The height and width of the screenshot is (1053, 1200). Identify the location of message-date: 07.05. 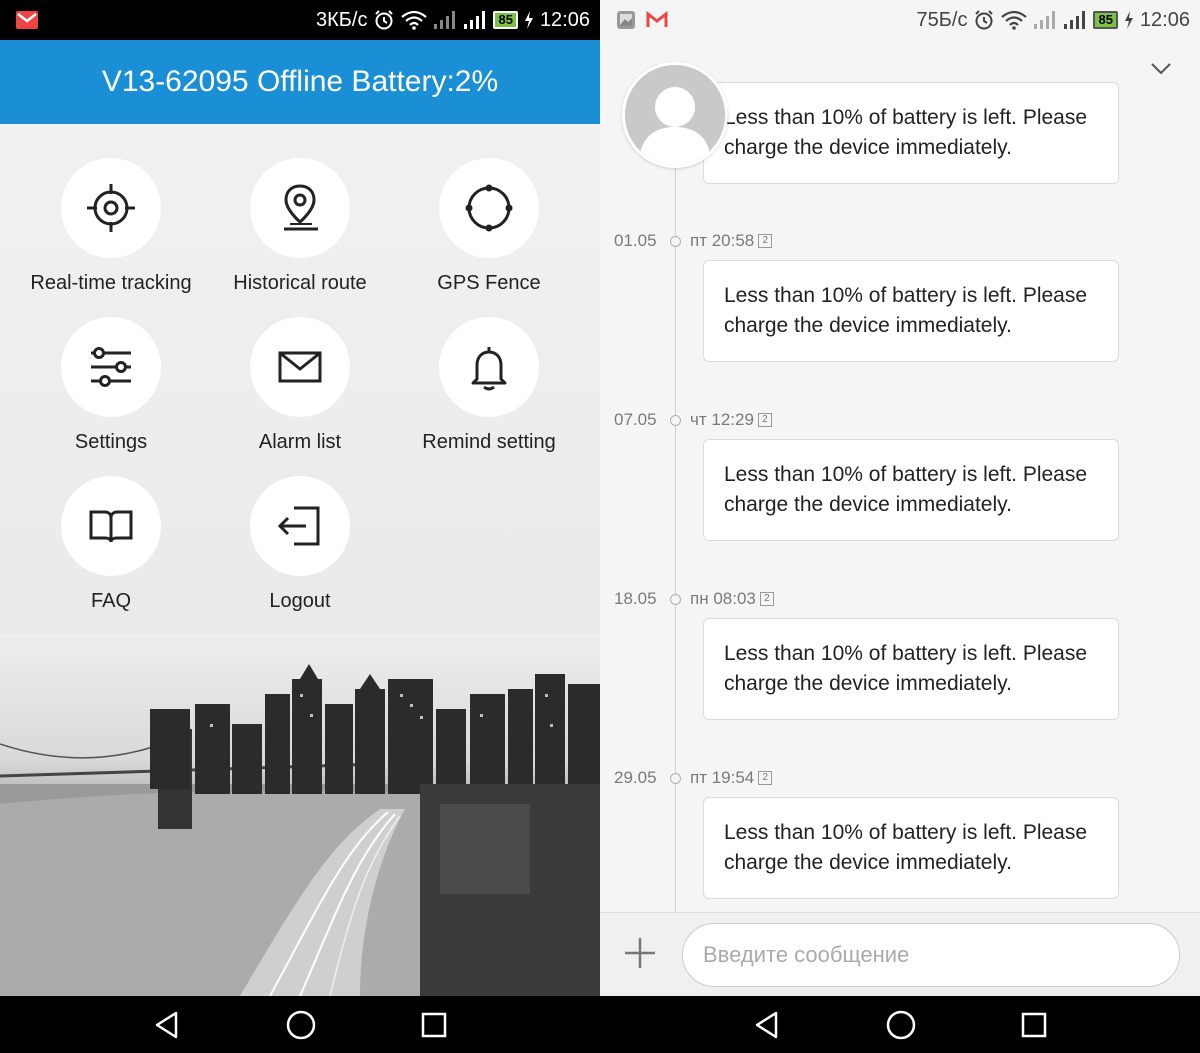
(635, 419).